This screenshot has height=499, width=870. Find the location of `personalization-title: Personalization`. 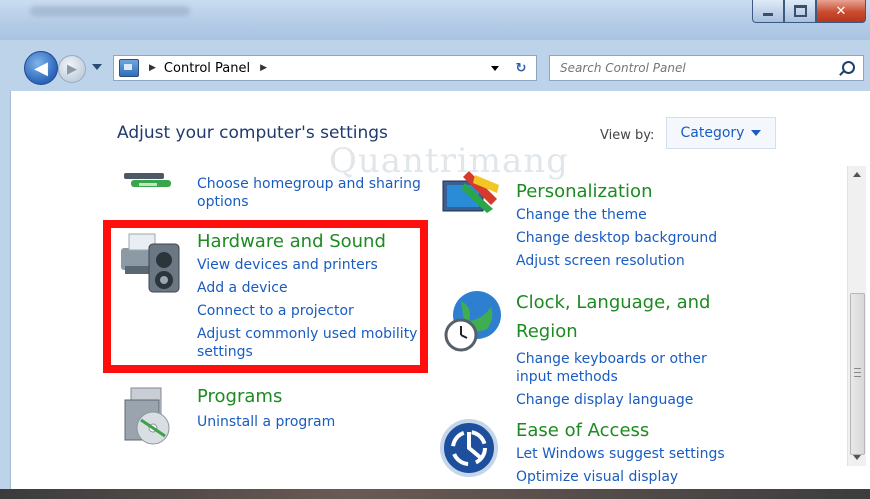

personalization-title: Personalization is located at coordinates (616, 192).